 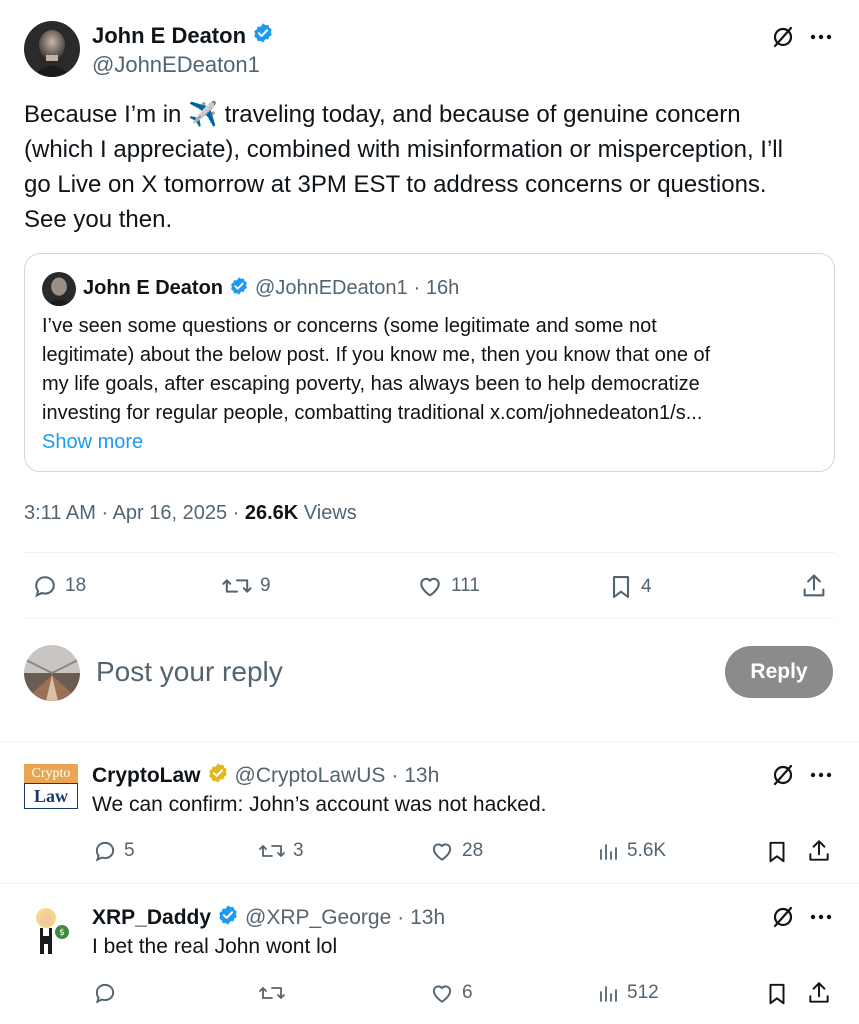 I want to click on reply-count: 5, so click(x=129, y=850).